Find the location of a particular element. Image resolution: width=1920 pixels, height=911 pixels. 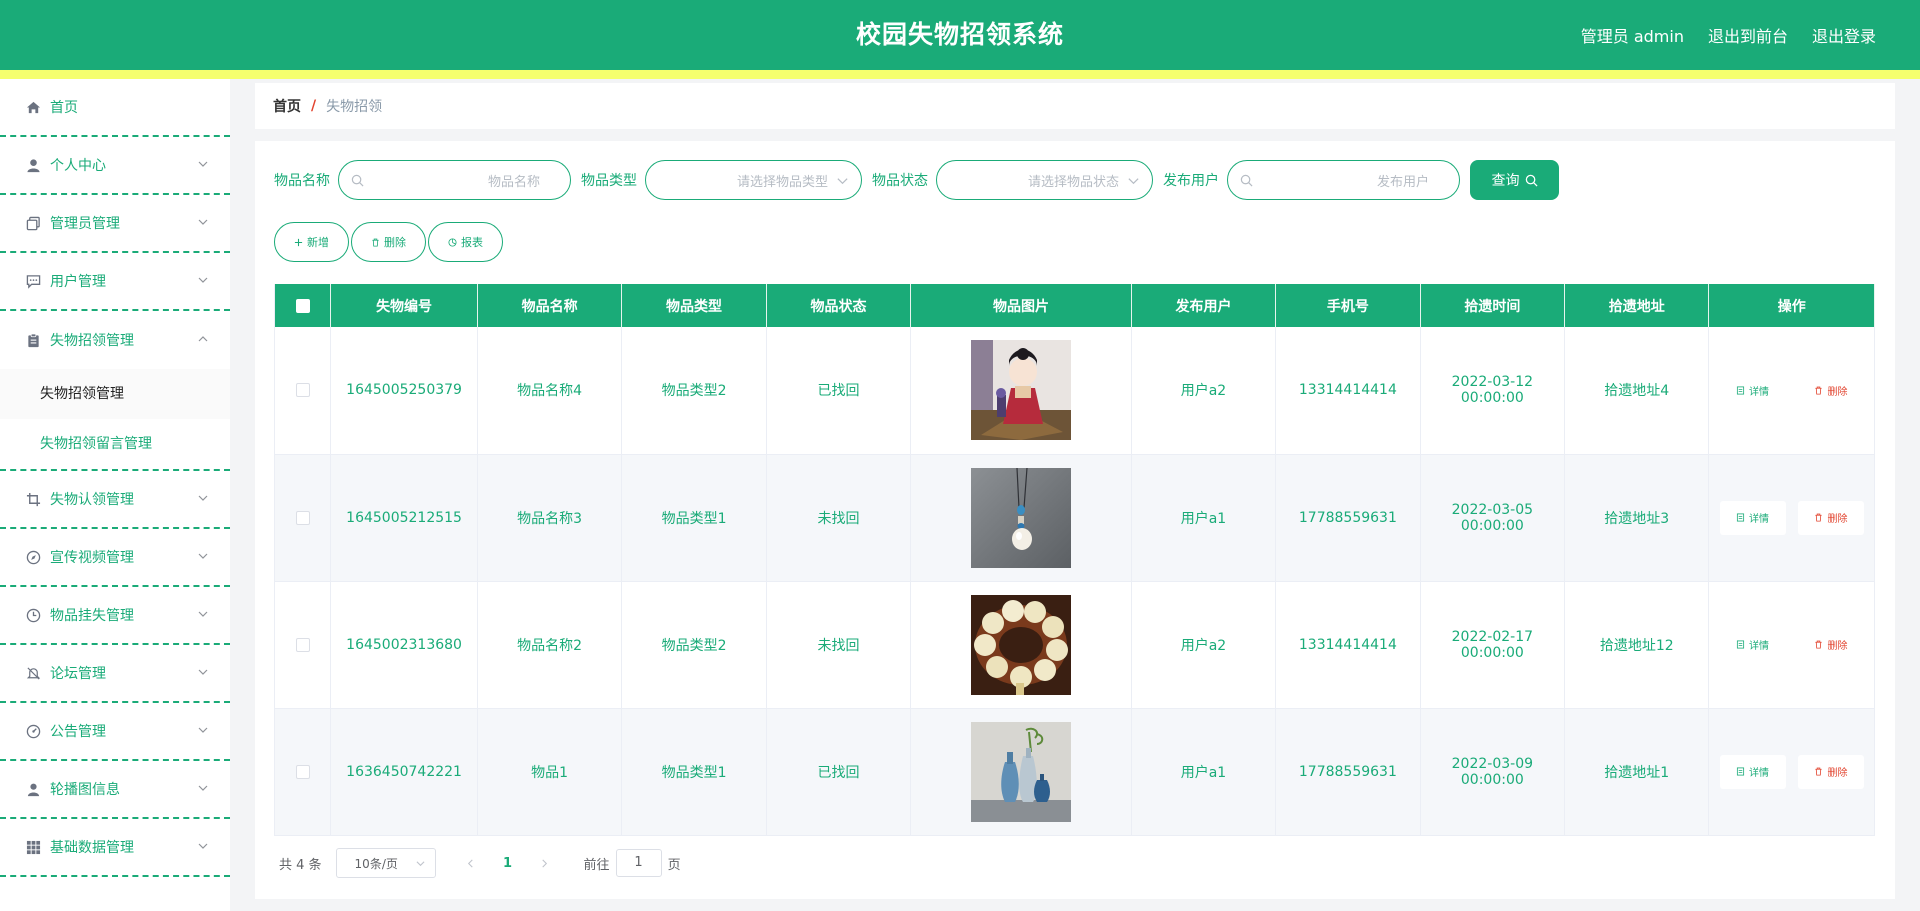

sidebar-item-notice-management: 公告管理 is located at coordinates (115, 732).